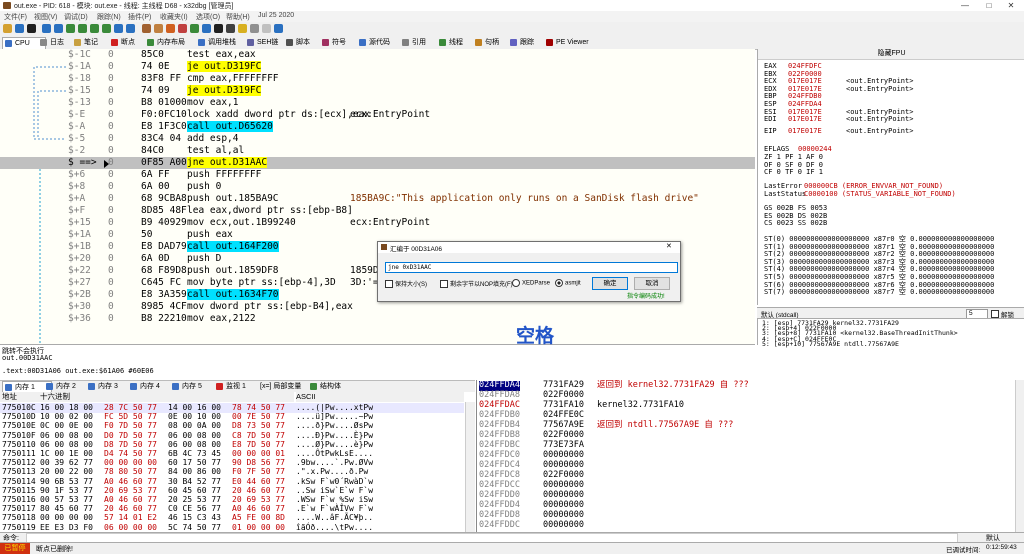 Image resolution: width=1024 pixels, height=554 pixels. Describe the element at coordinates (45, 17) in the screenshot. I see `menu-view: 视图(V)` at that location.